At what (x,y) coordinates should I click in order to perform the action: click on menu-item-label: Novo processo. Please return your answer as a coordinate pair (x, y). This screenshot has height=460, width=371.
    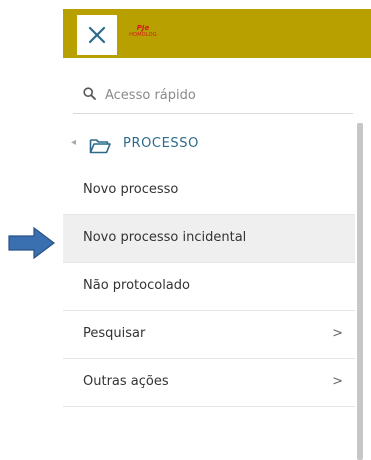
    Looking at the image, I should click on (131, 189).